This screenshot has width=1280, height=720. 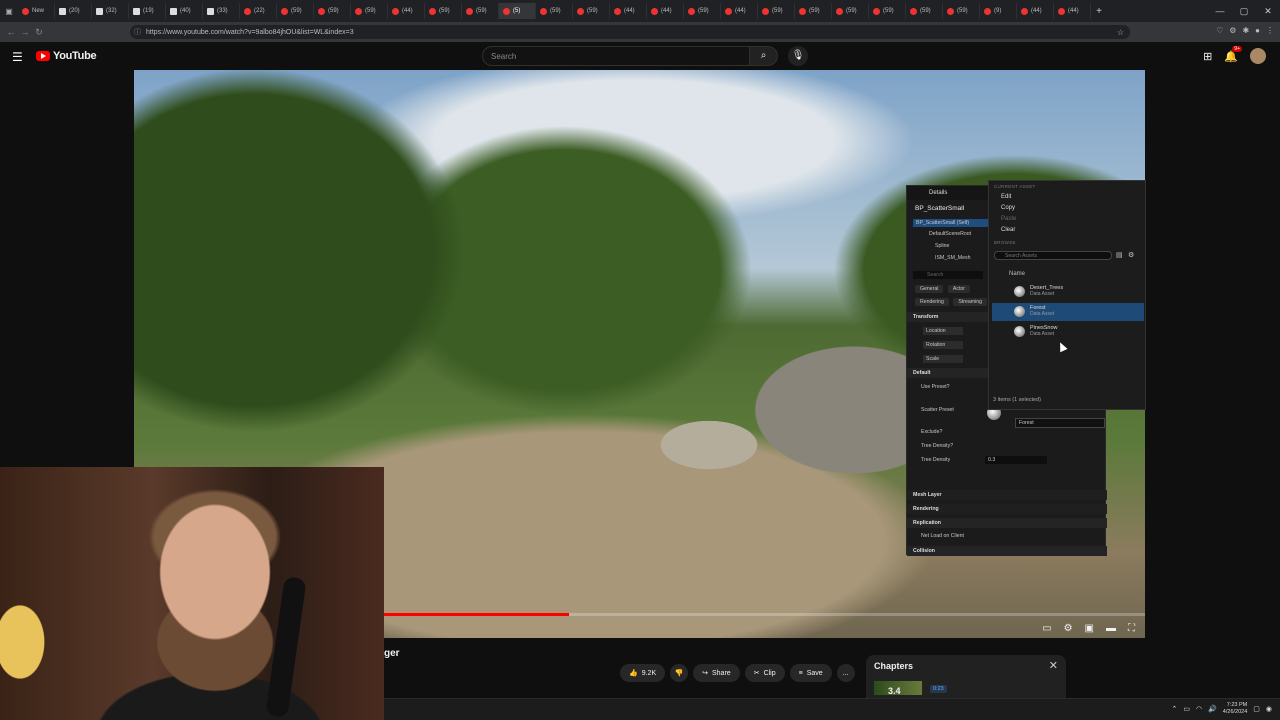 What do you see at coordinates (1244, 11) in the screenshot?
I see `maximize-icon: ▢` at bounding box center [1244, 11].